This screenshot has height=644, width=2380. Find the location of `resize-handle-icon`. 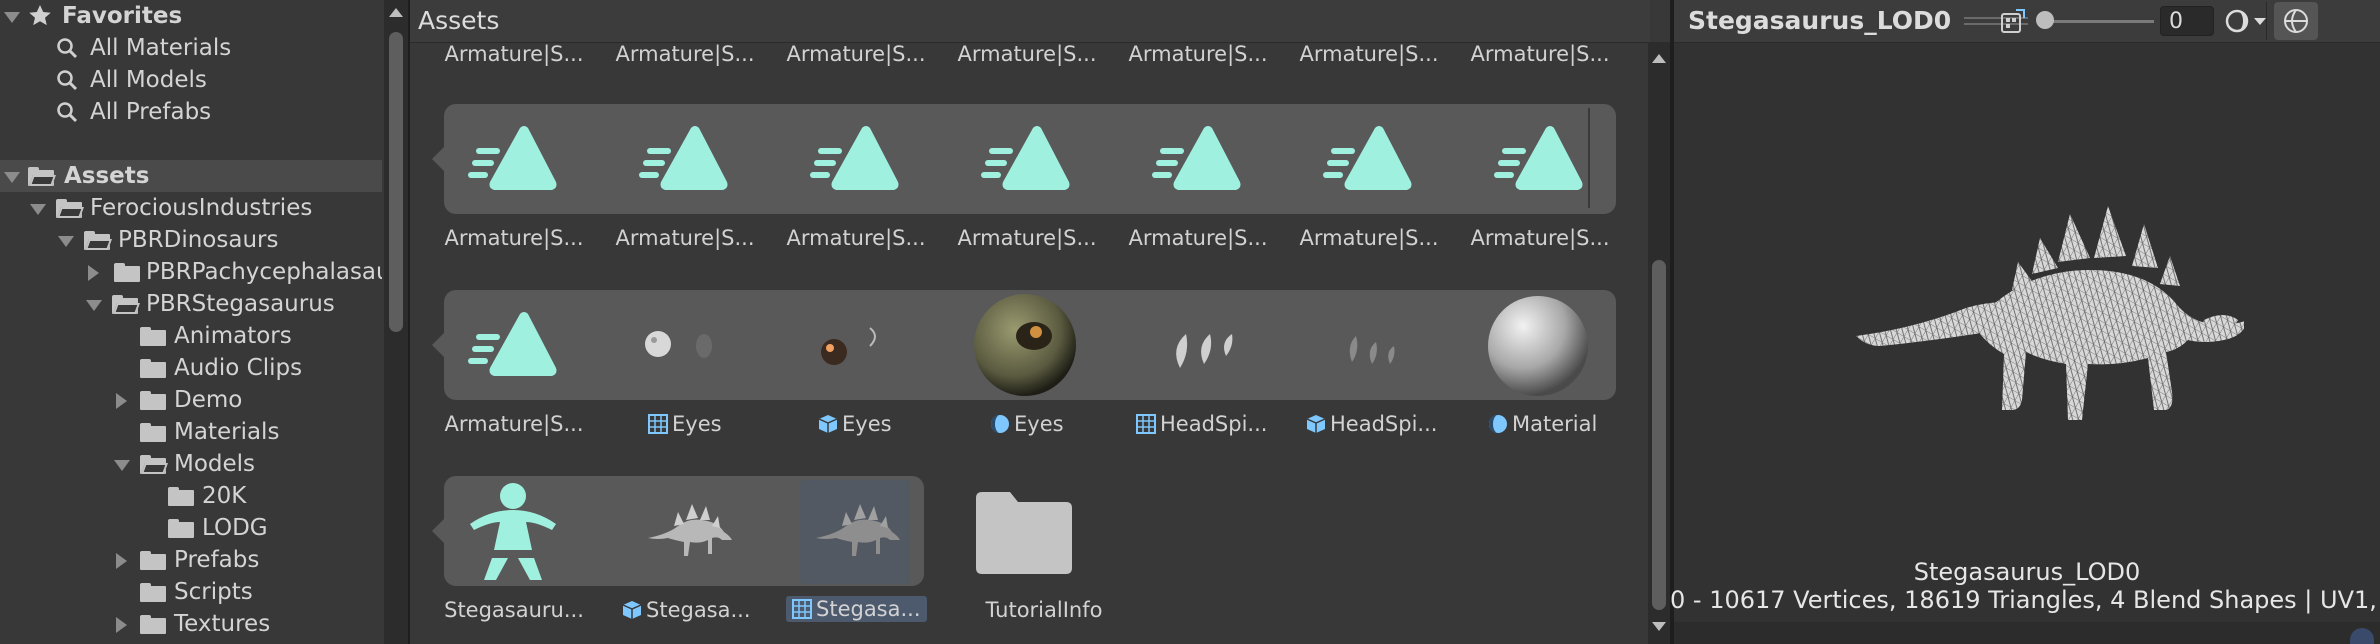

resize-handle-icon is located at coordinates (2362, 636).